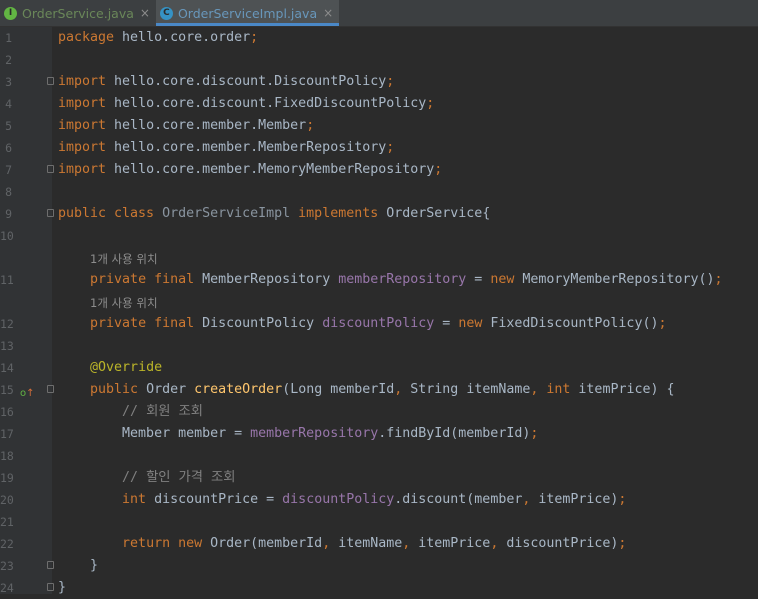 This screenshot has height=599, width=758. Describe the element at coordinates (379, 368) in the screenshot. I see `code-line: 14 @Override` at that location.